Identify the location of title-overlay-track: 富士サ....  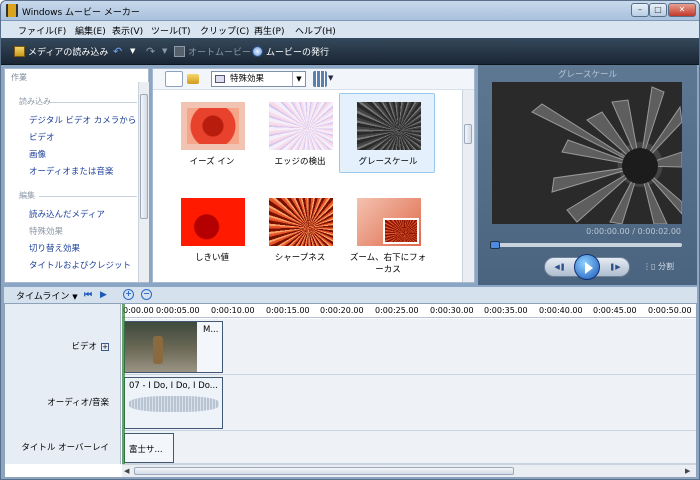
(409, 447).